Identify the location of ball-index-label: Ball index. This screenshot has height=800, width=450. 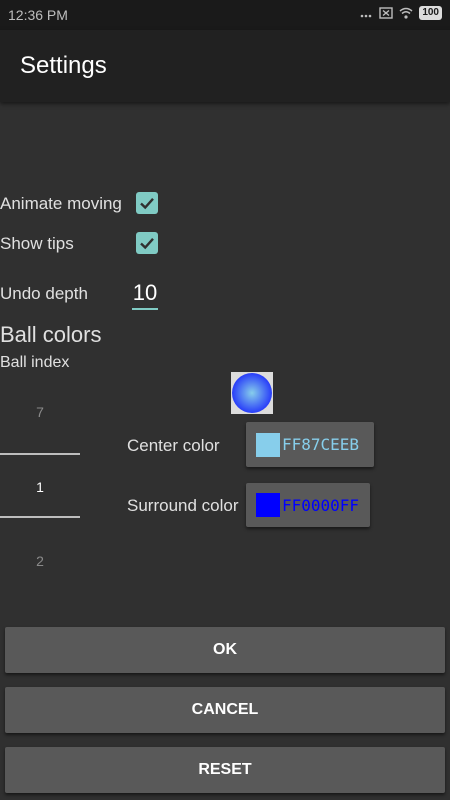
(35, 362).